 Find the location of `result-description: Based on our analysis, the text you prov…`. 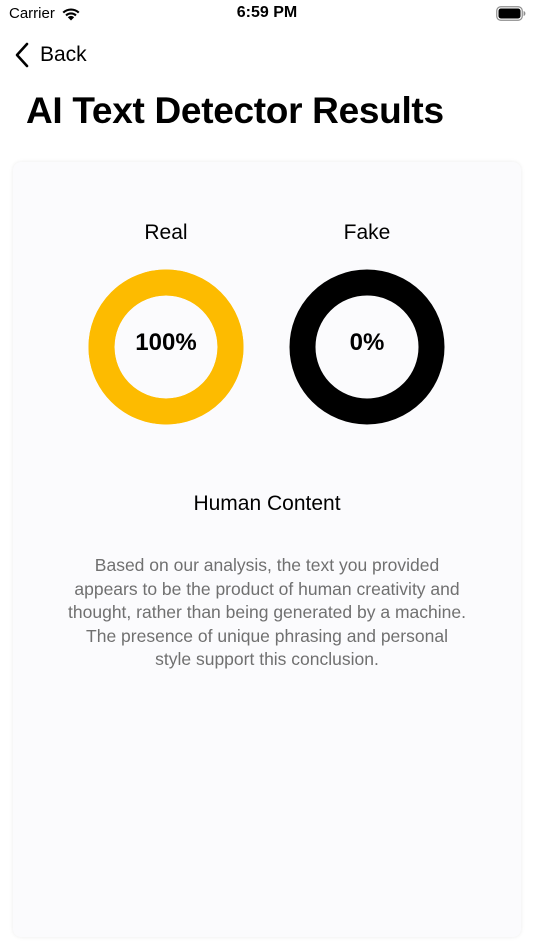

result-description: Based on our analysis, the text you prov… is located at coordinates (267, 612).